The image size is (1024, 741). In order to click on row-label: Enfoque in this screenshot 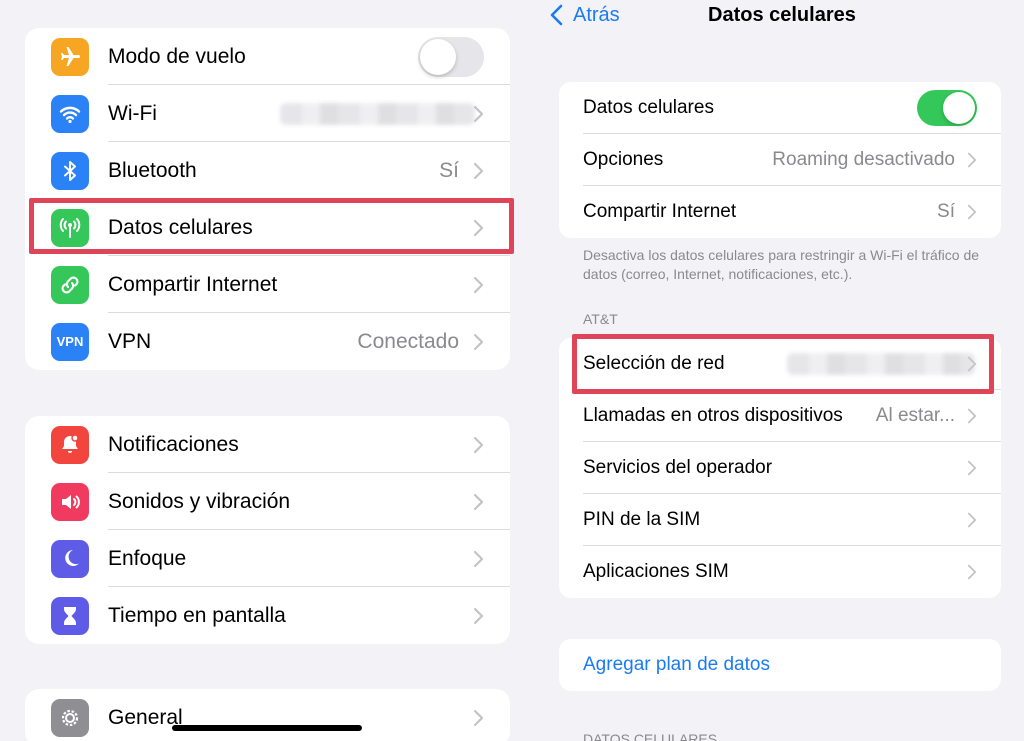, I will do `click(147, 558)`.